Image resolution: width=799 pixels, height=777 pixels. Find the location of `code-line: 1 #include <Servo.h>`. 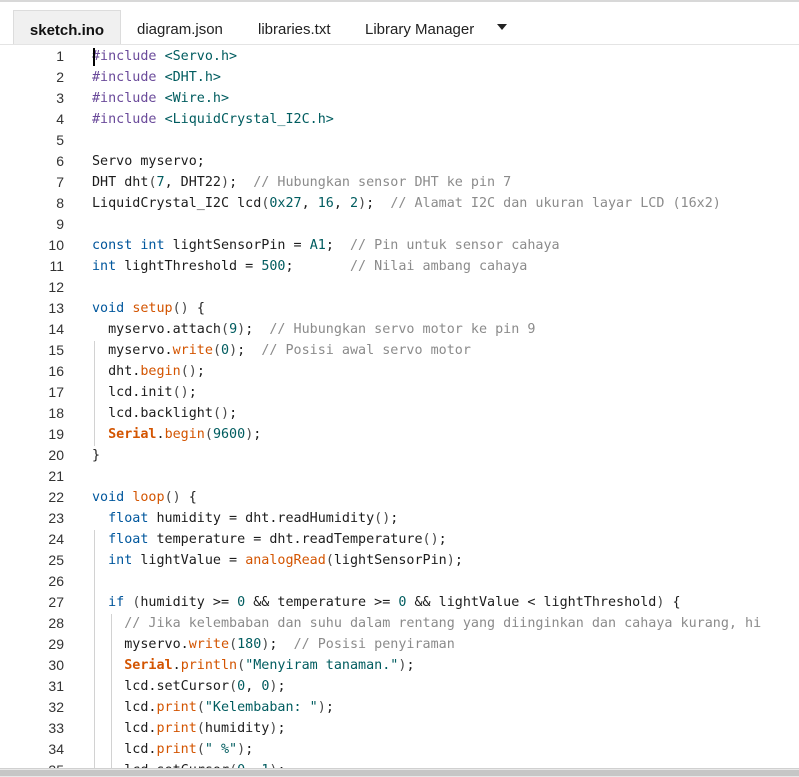

code-line: 1 #include <Servo.h> is located at coordinates (399, 56).